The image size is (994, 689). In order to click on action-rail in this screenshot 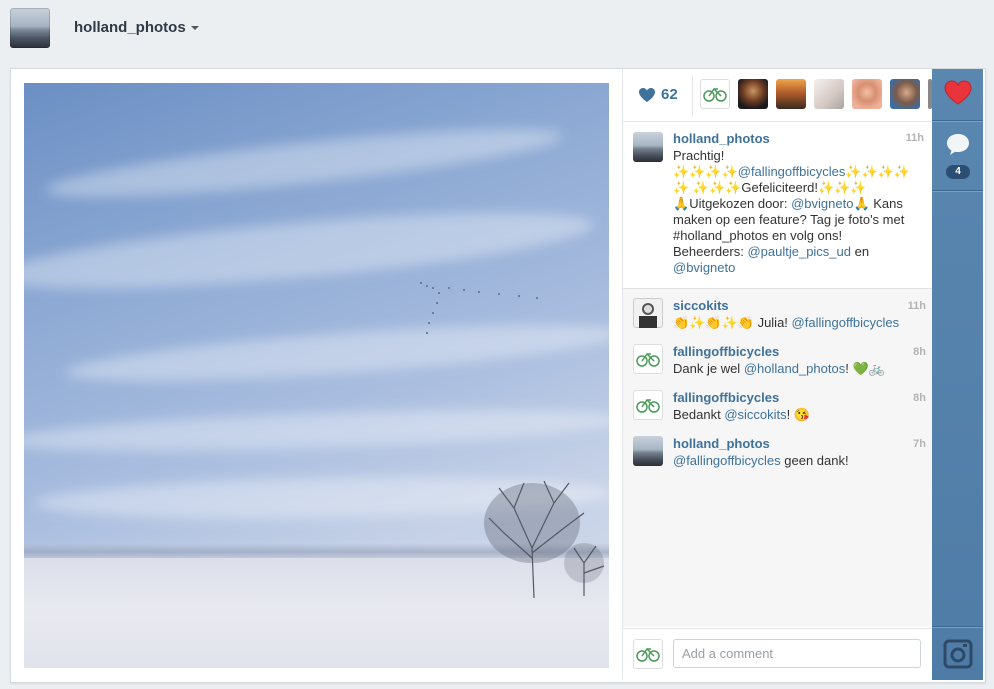, I will do `click(957, 374)`.